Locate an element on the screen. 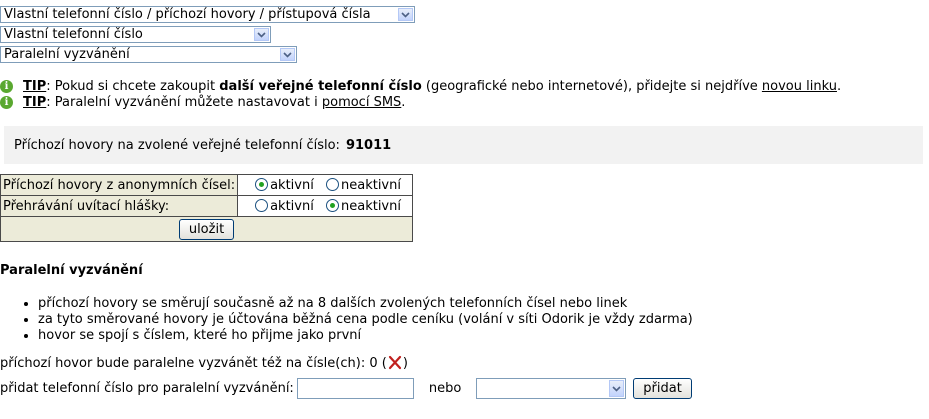  add-button: přidat is located at coordinates (662, 388).